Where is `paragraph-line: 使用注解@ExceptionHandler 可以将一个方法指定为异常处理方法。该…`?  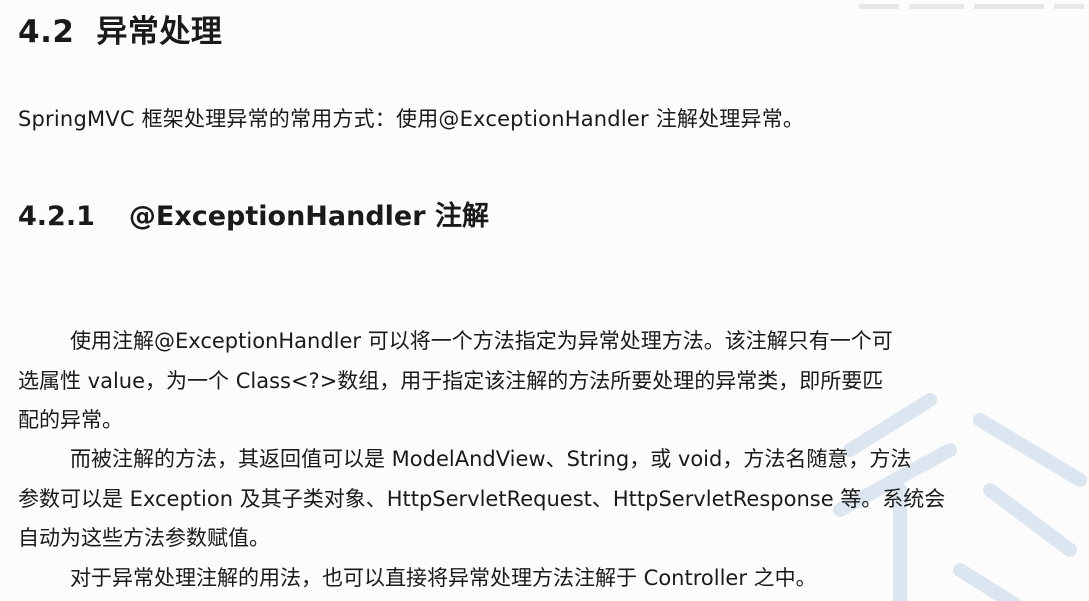 paragraph-line: 使用注解@ExceptionHandler 可以将一个方法指定为异常处理方法。该… is located at coordinates (481, 341).